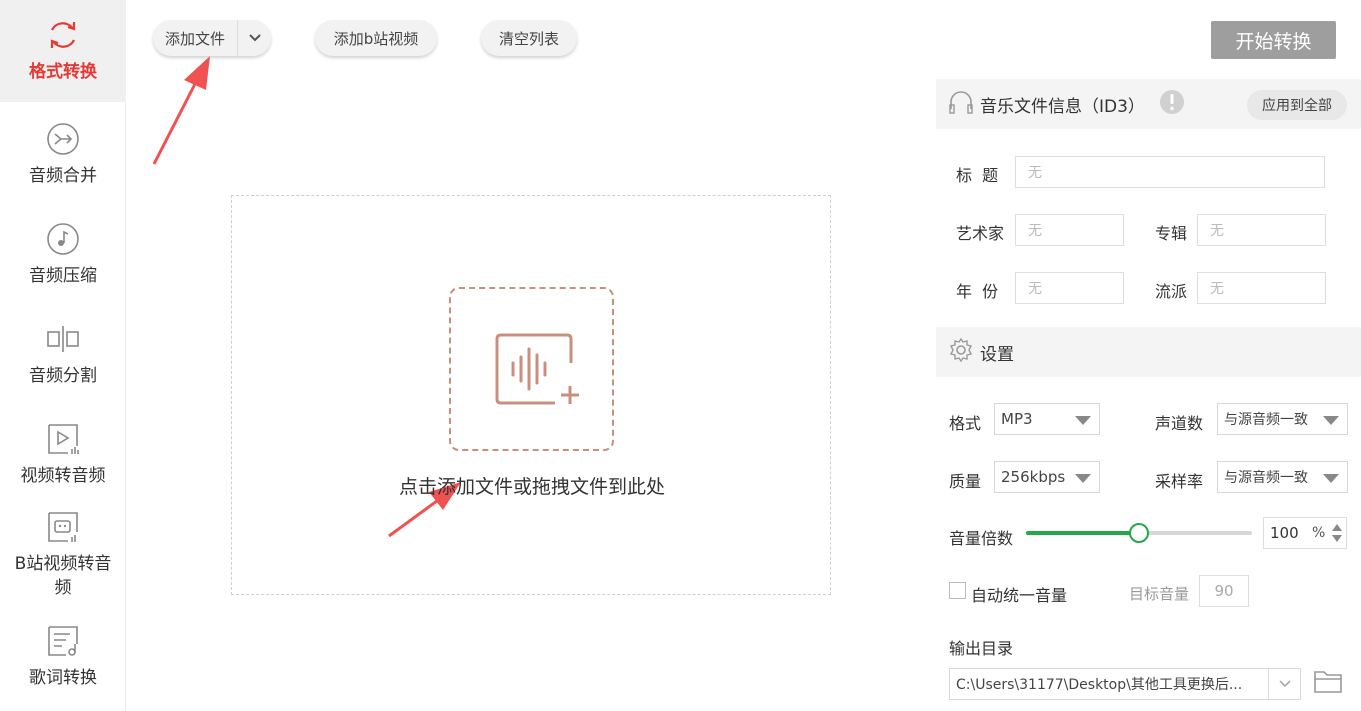  Describe the element at coordinates (1319, 533) in the screenshot. I see `volume-unit: %` at that location.